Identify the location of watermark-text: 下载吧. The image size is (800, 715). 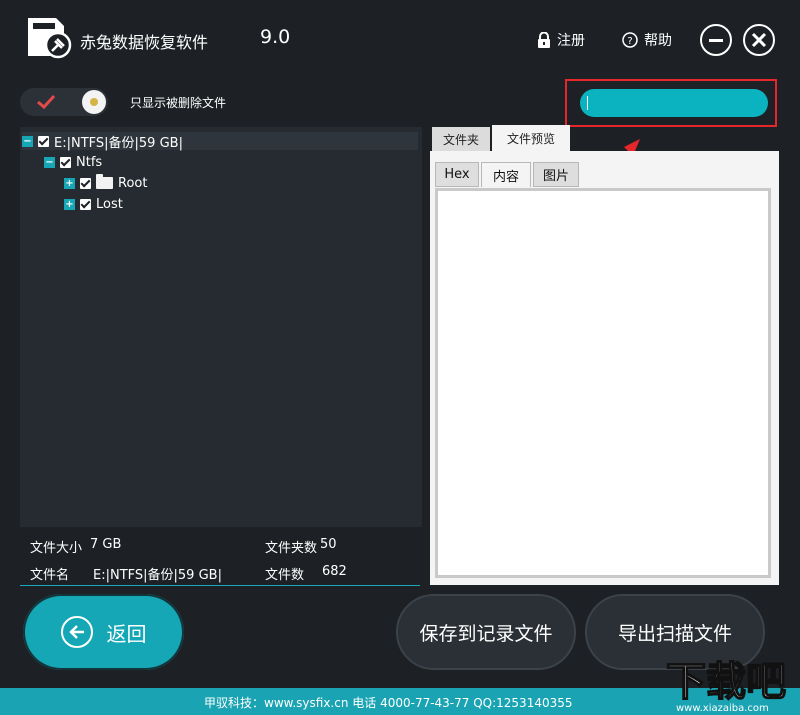
(726, 682).